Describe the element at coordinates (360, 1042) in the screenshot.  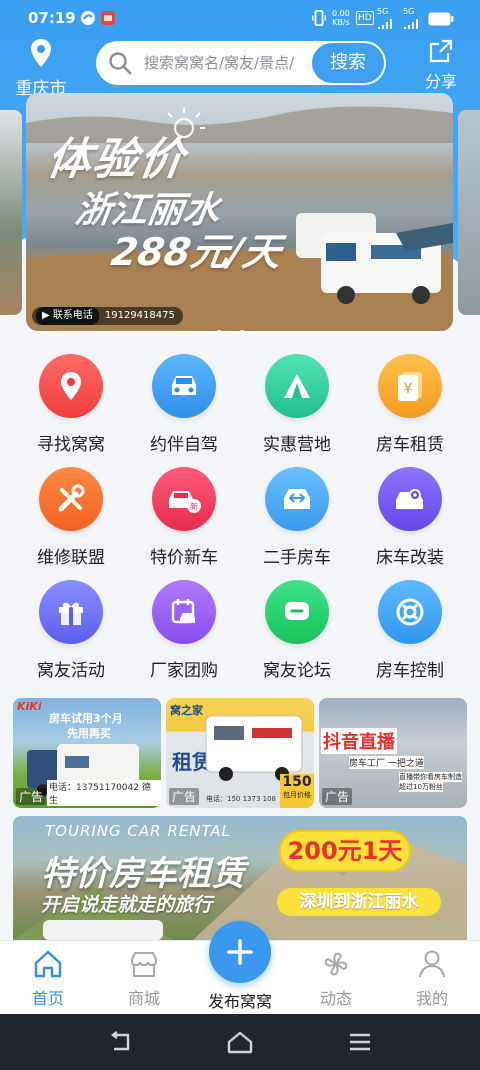
I see `menu-icon` at that location.